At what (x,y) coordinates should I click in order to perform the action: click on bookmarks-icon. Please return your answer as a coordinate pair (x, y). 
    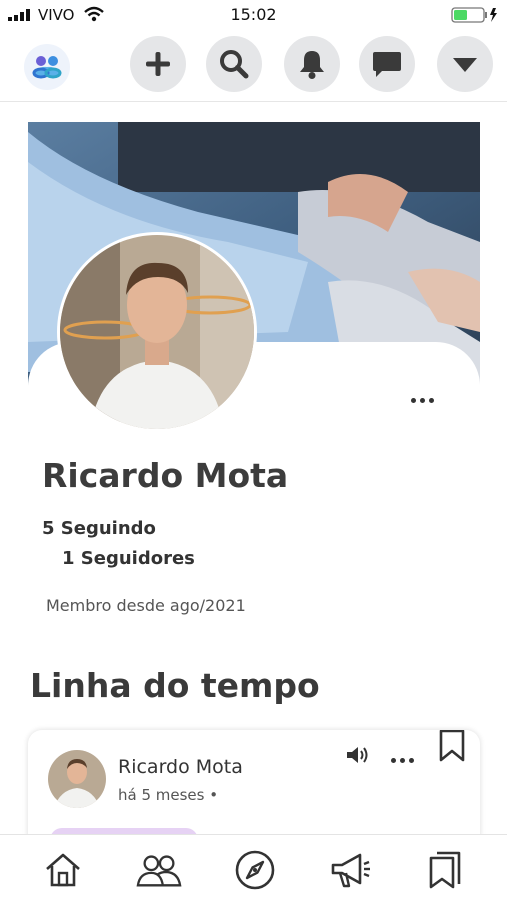
    Looking at the image, I should click on (445, 870).